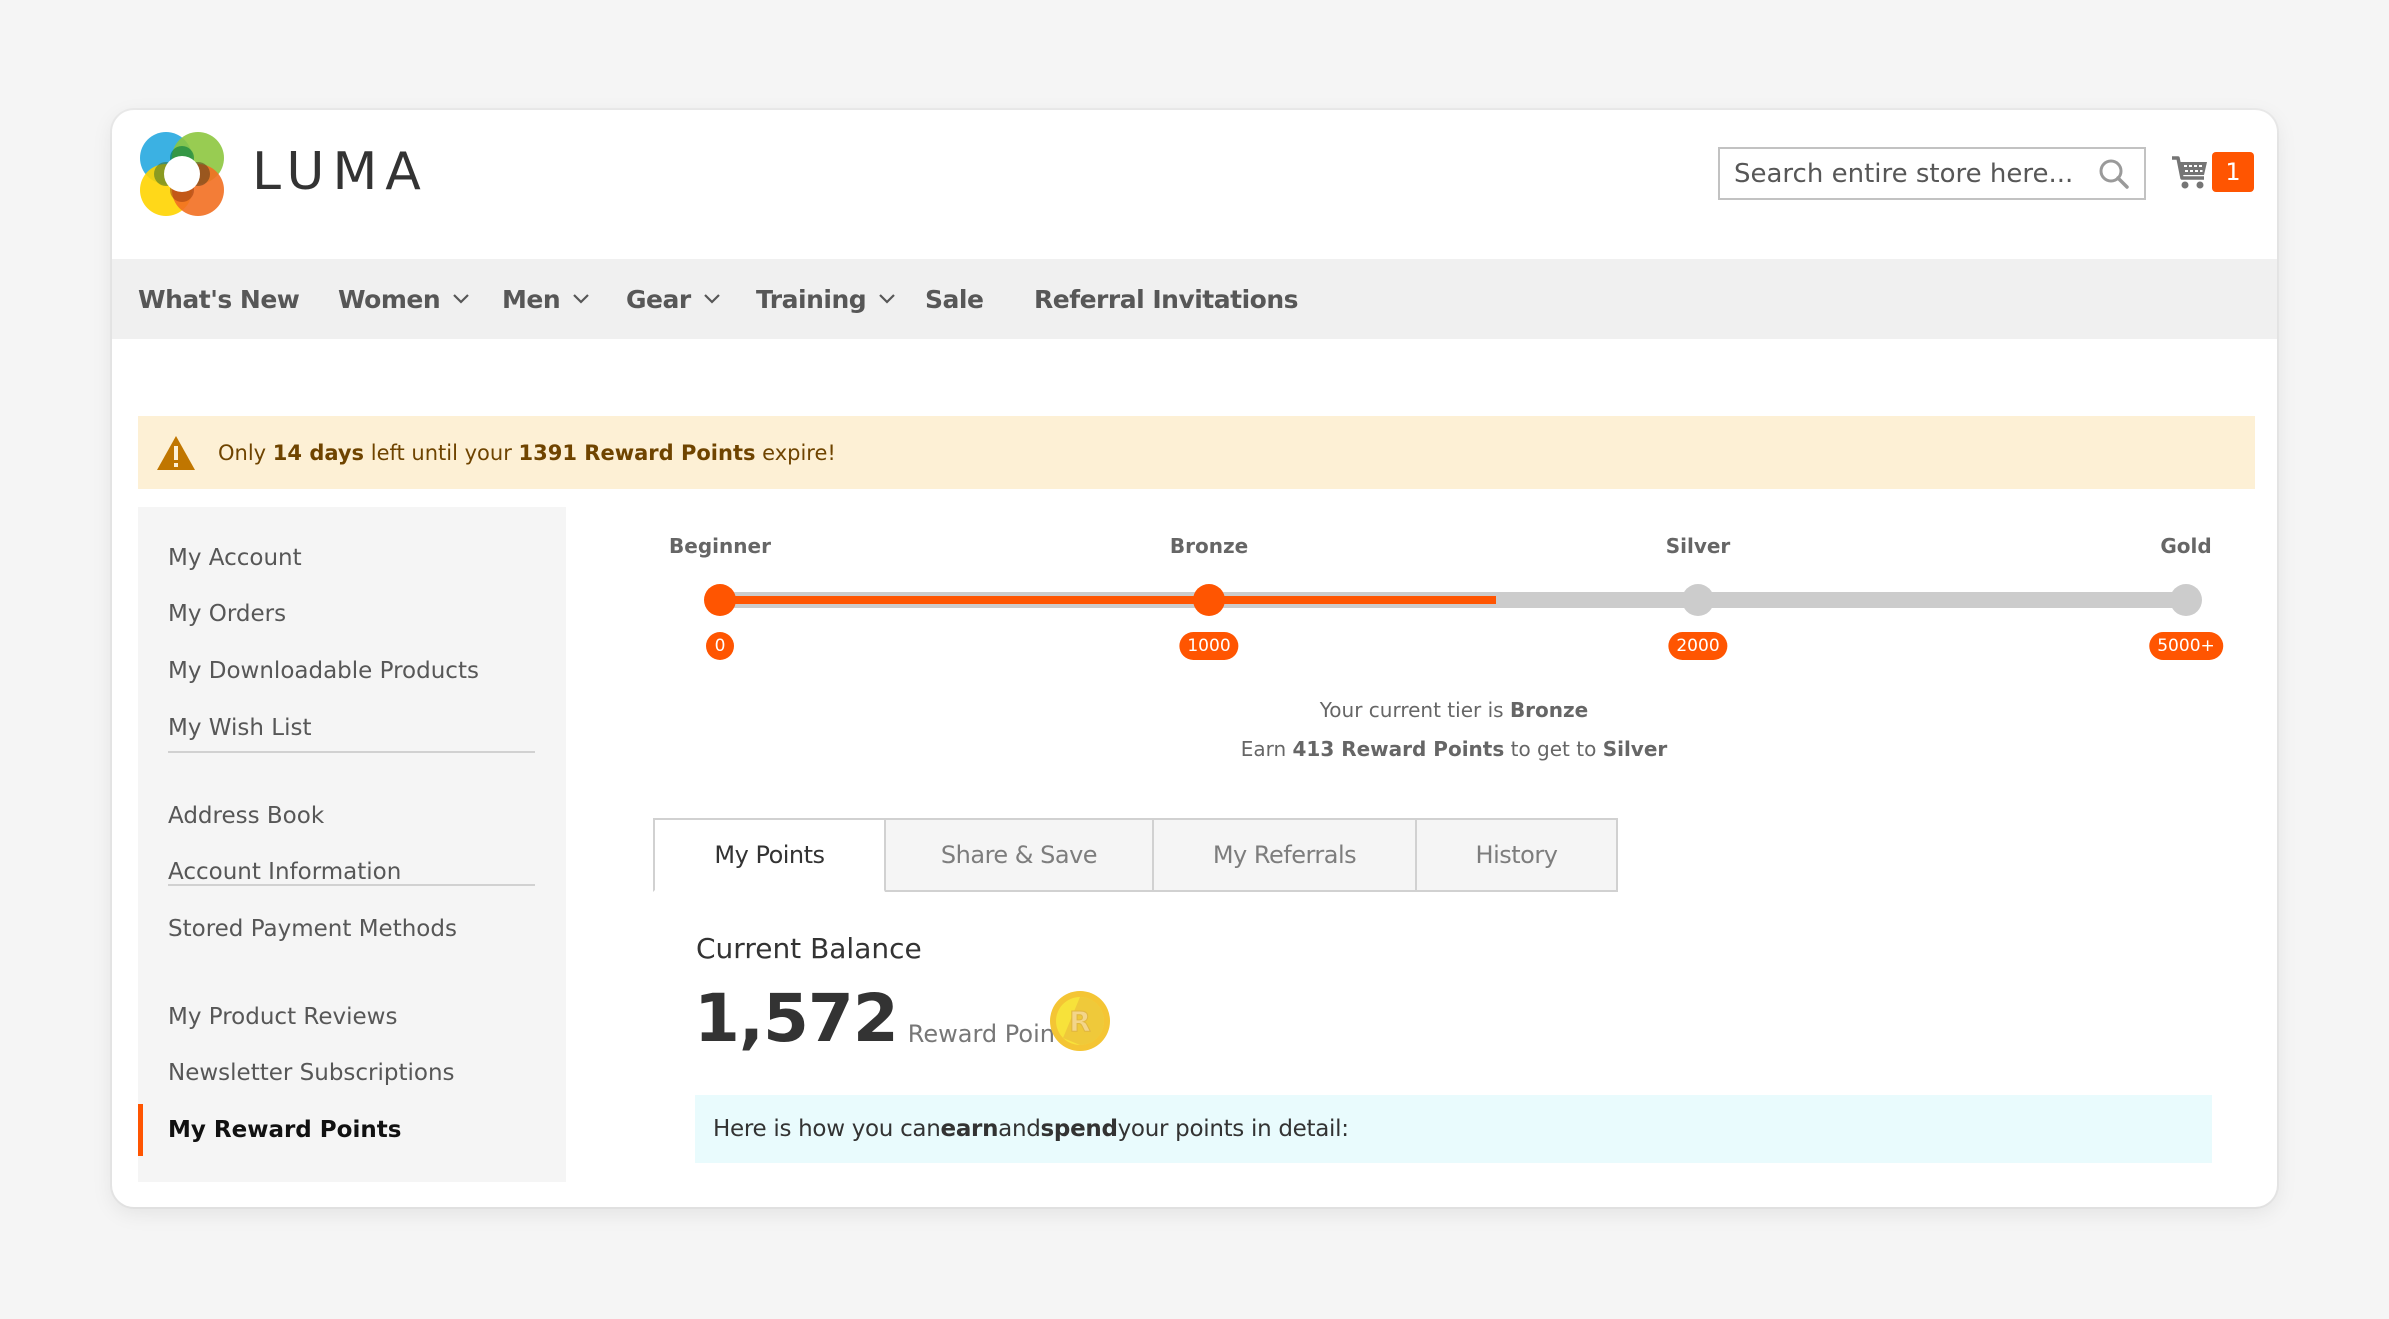  I want to click on sidebar-item-my-wish-list: My Wish List, so click(239, 728).